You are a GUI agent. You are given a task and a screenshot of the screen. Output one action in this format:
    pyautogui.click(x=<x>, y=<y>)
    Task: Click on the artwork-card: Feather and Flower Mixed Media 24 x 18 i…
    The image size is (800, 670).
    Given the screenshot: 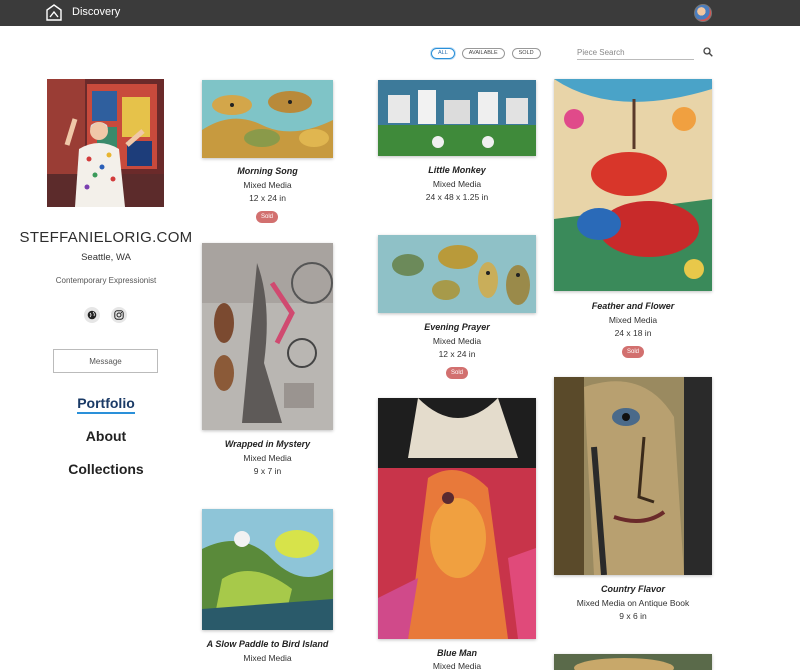 What is the action you would take?
    pyautogui.click(x=633, y=220)
    